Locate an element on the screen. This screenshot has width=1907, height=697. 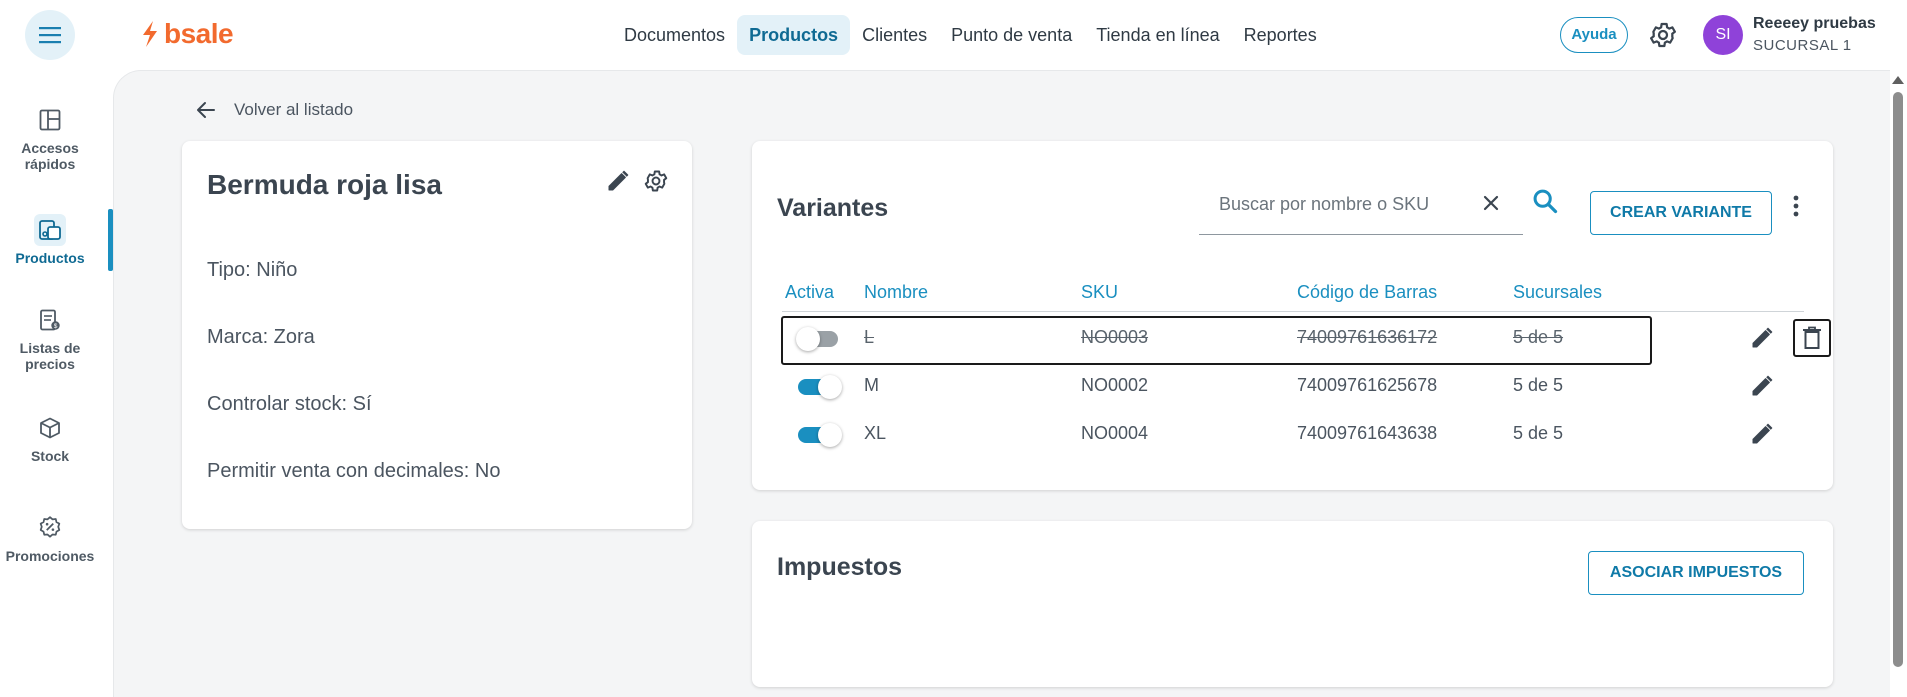
variant-name: L is located at coordinates (869, 337).